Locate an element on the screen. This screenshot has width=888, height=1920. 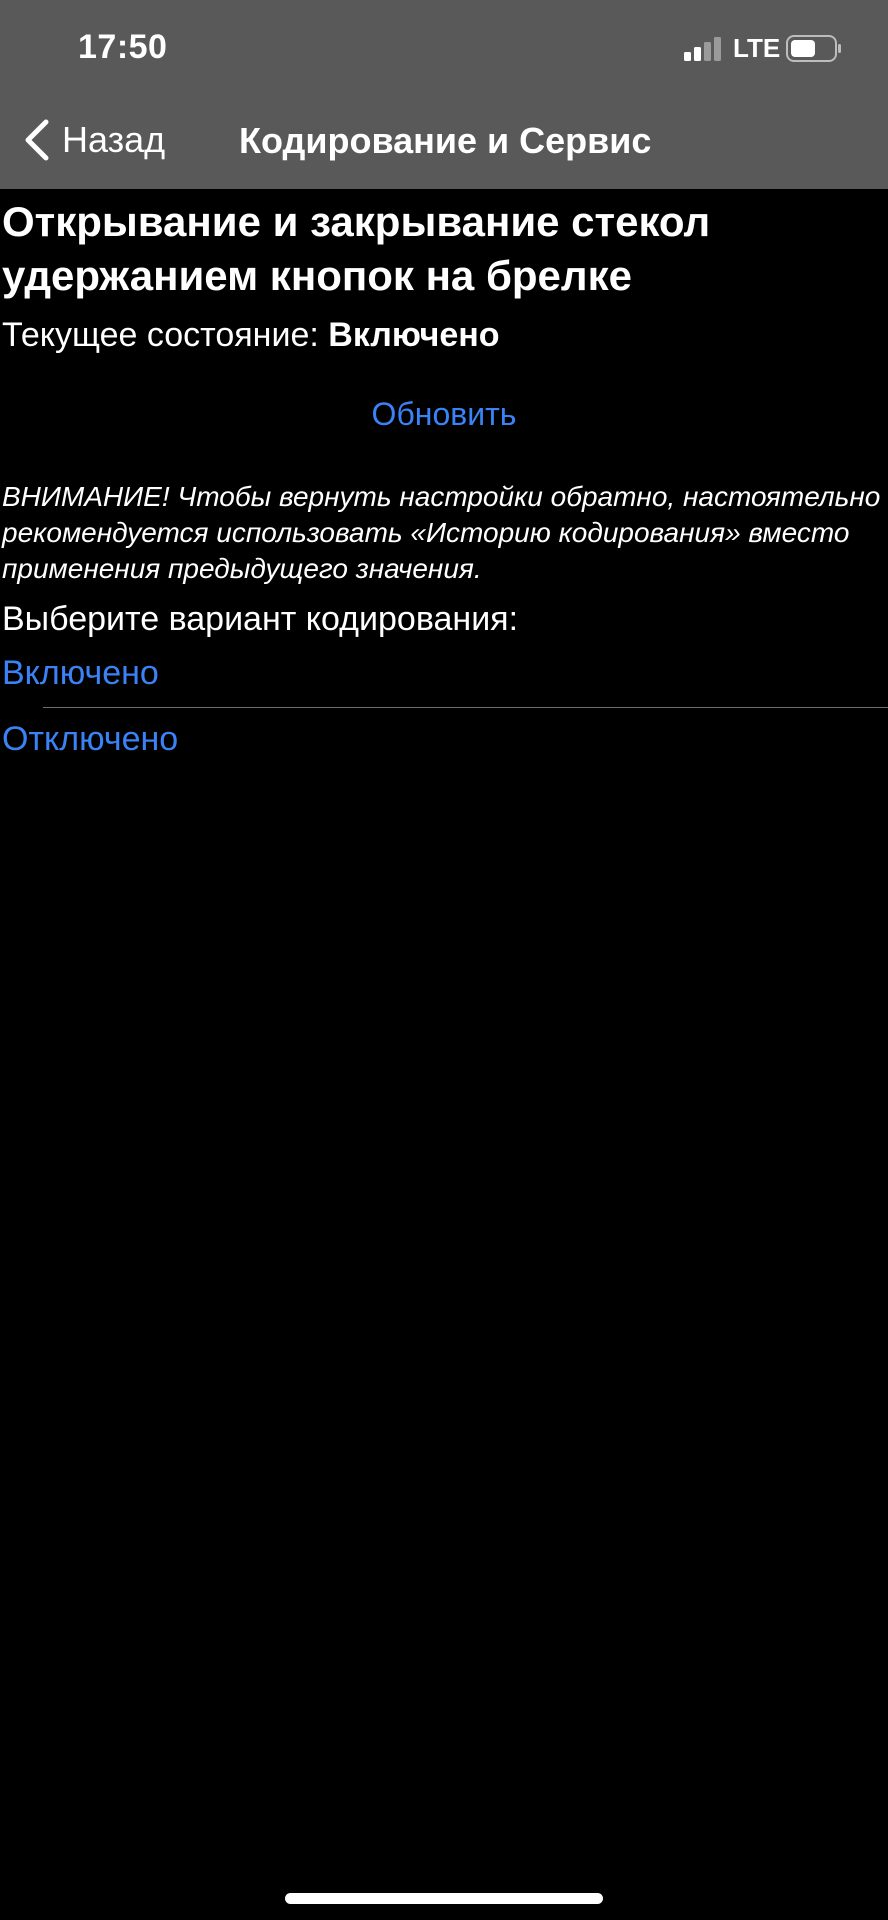
divider is located at coordinates (465, 707).